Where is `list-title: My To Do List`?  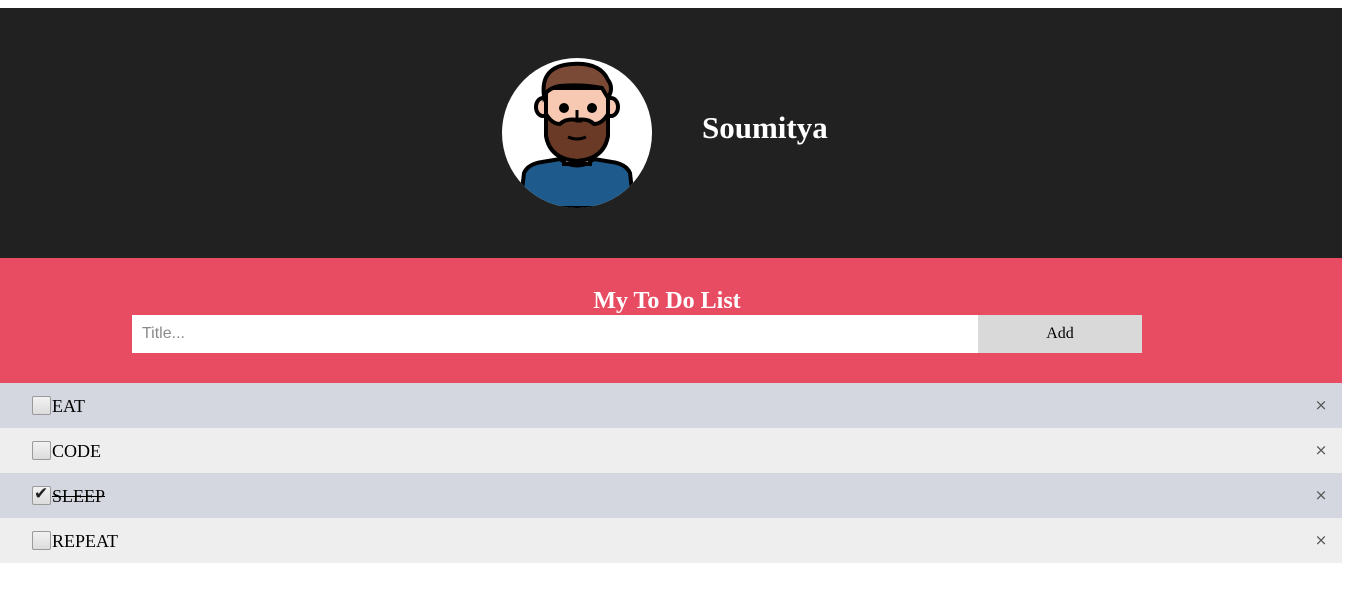
list-title: My To Do List is located at coordinates (667, 301).